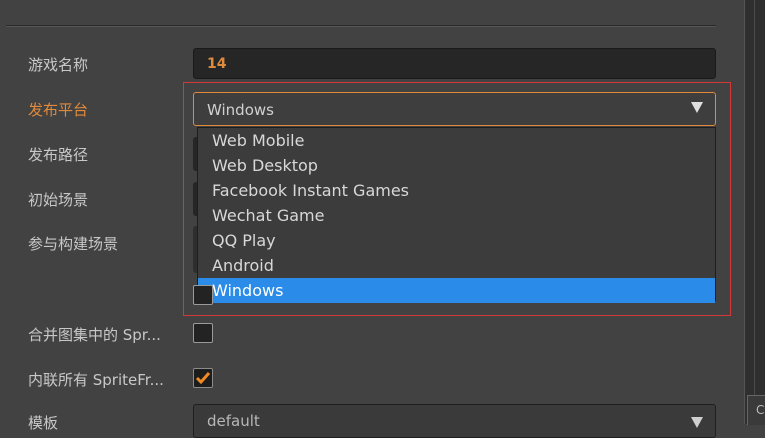  I want to click on game-name-label: 游戏名称, so click(58, 65).